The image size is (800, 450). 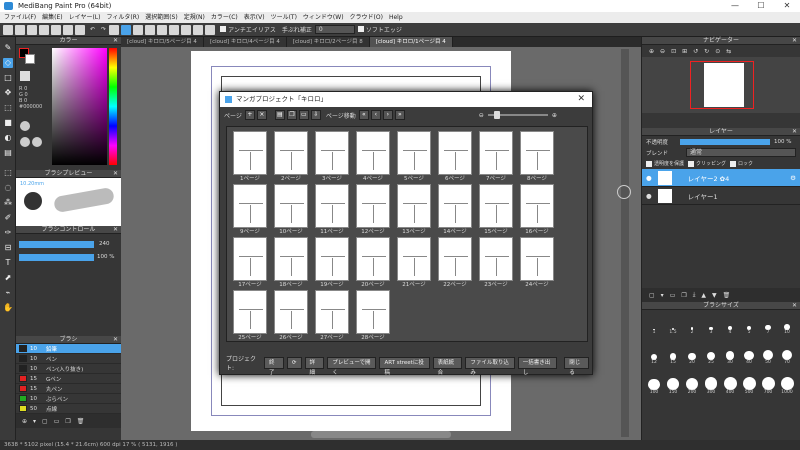 I want to click on layer-opacity-slider, so click(x=725, y=141).